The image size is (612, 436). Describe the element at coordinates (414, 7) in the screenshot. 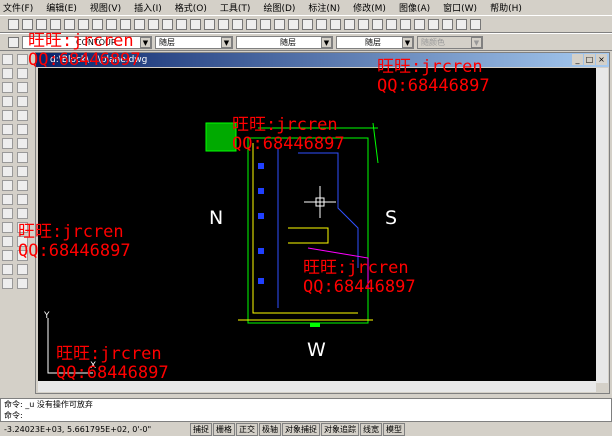

I see `menu-item: 图像(A)` at that location.